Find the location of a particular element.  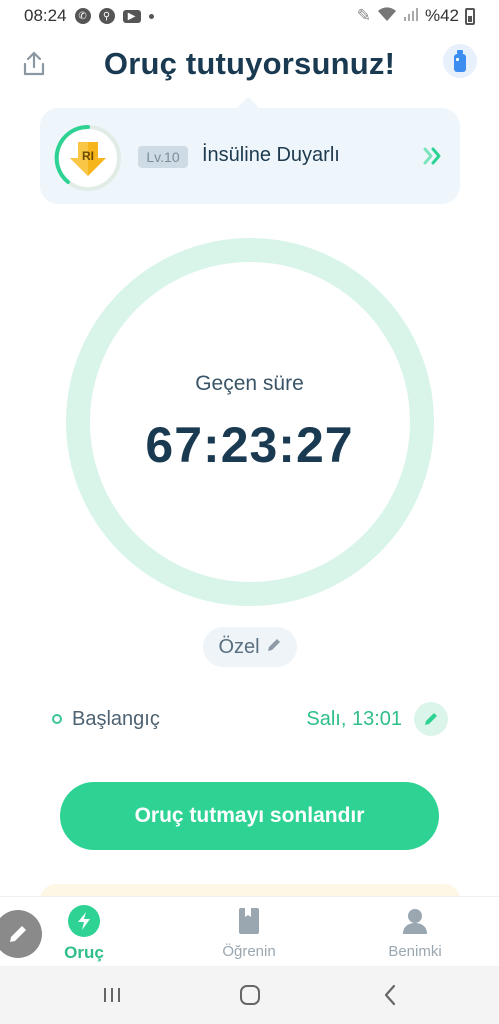

tab-label: Oruç is located at coordinates (84, 952).